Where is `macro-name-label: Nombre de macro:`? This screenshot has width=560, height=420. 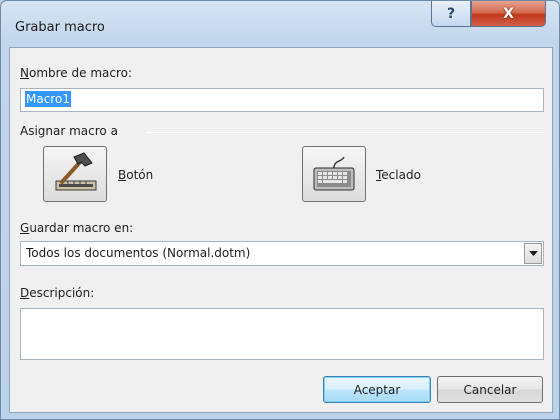 macro-name-label: Nombre de macro: is located at coordinates (76, 73).